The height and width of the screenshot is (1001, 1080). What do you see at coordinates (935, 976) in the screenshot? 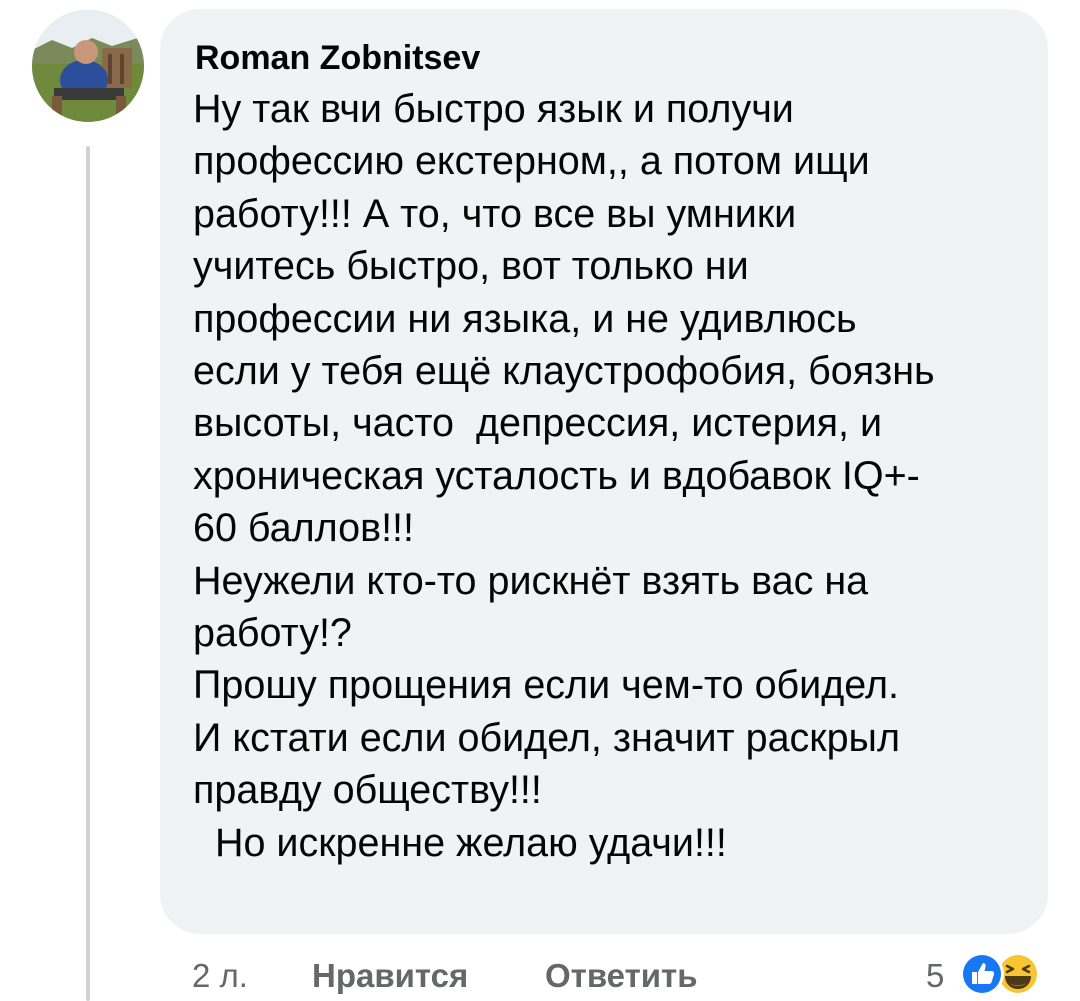
I see `reaction-count: 5` at bounding box center [935, 976].